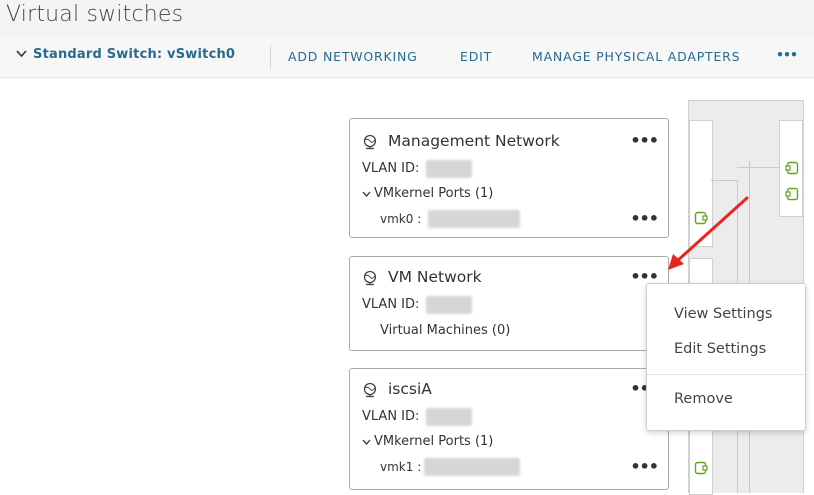 The height and width of the screenshot is (495, 814). What do you see at coordinates (353, 56) in the screenshot?
I see `add-networking-button: ADD NETWORKING` at bounding box center [353, 56].